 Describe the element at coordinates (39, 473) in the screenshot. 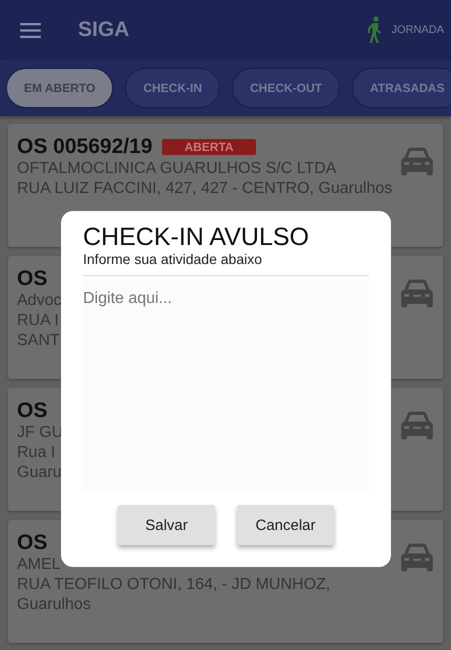

I see `order-detail: Guaru` at that location.